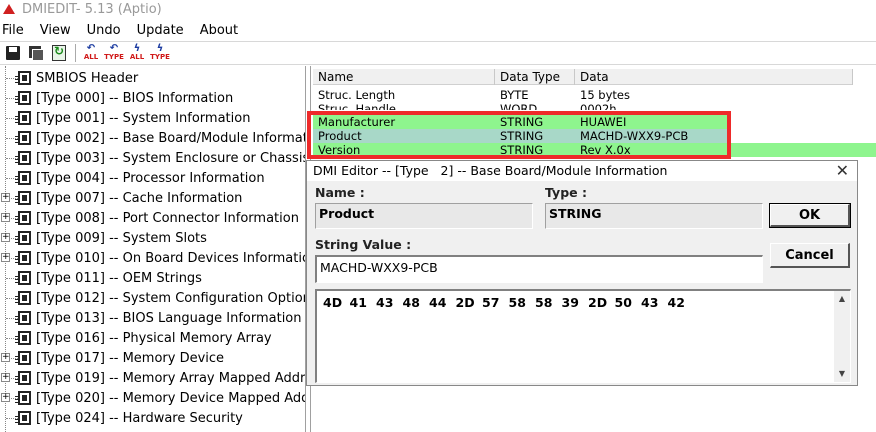 This screenshot has width=876, height=432. Describe the element at coordinates (92, 9) in the screenshot. I see `window-title: DMIEDIT- 5.13 (Aptio)` at that location.